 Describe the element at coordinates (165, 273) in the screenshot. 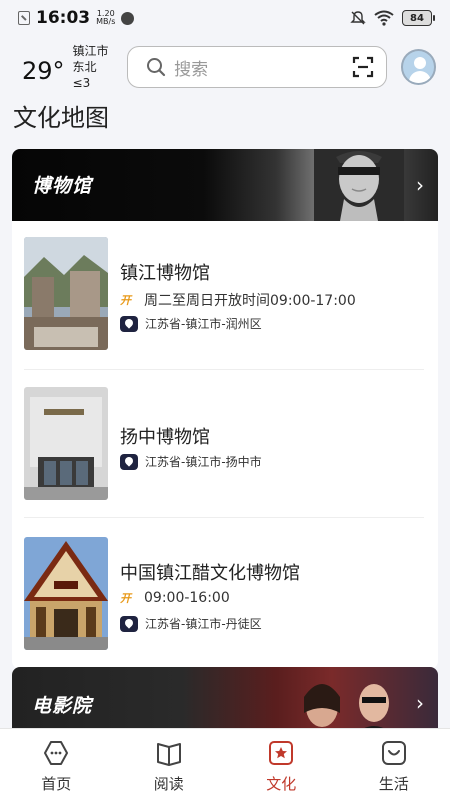

I see `museum-name: 镇江博物馆` at that location.